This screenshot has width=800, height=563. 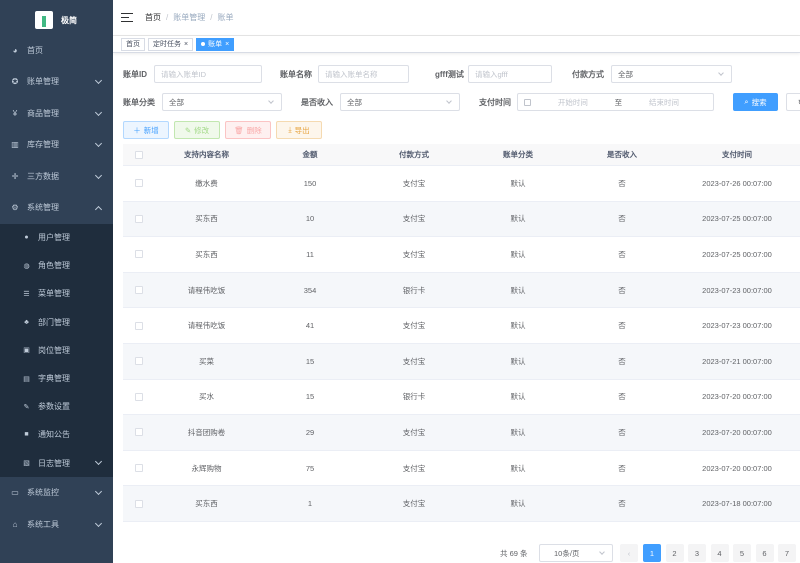 What do you see at coordinates (755, 102) in the screenshot?
I see `search-button: ⌕ 搜索` at bounding box center [755, 102].